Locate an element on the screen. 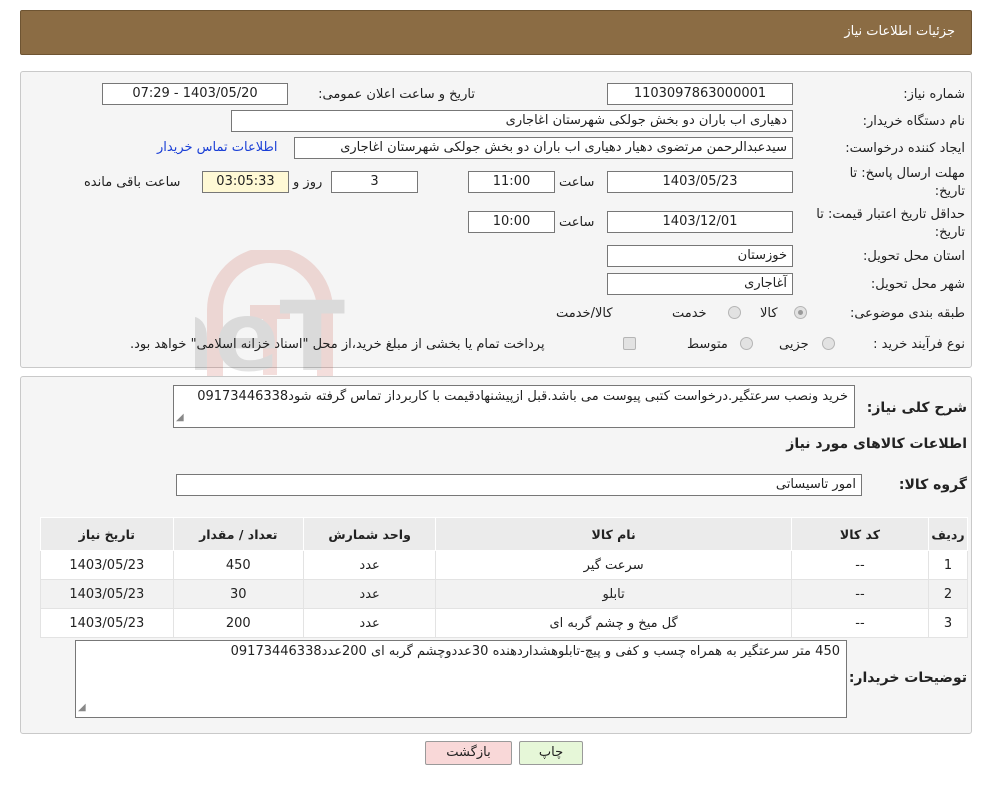 This screenshot has width=985, height=786. deadline-time-field: 11:00 is located at coordinates (511, 182).